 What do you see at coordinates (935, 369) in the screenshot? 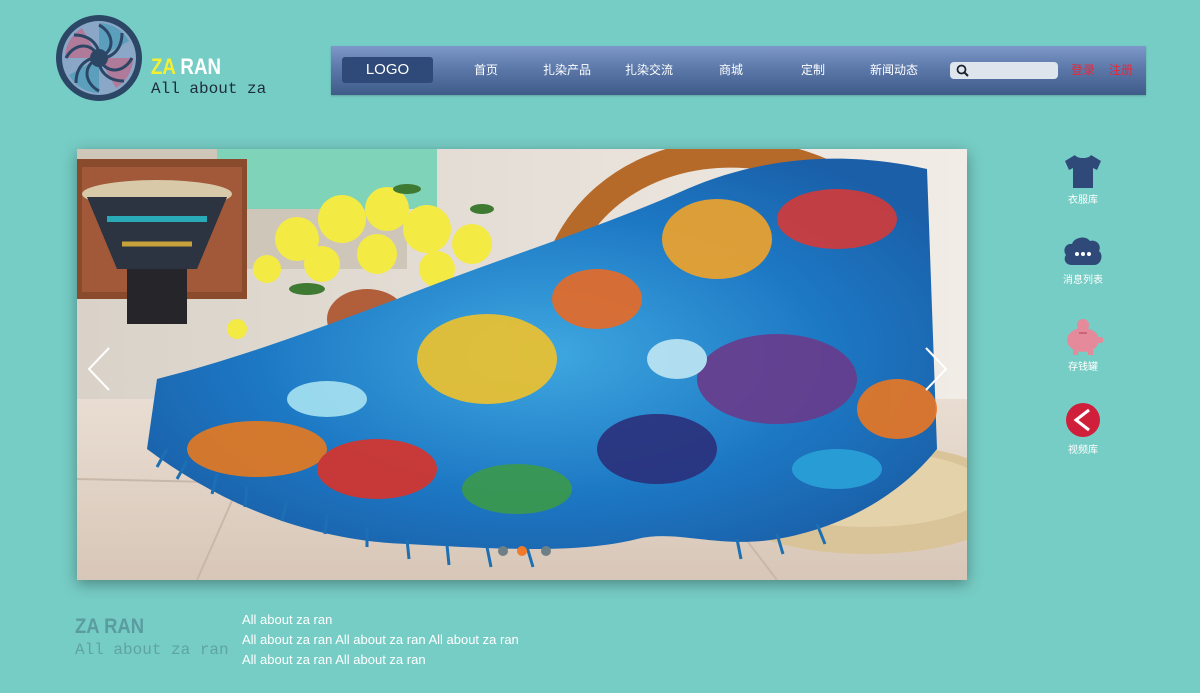
I see `carousel-next-arrow` at bounding box center [935, 369].